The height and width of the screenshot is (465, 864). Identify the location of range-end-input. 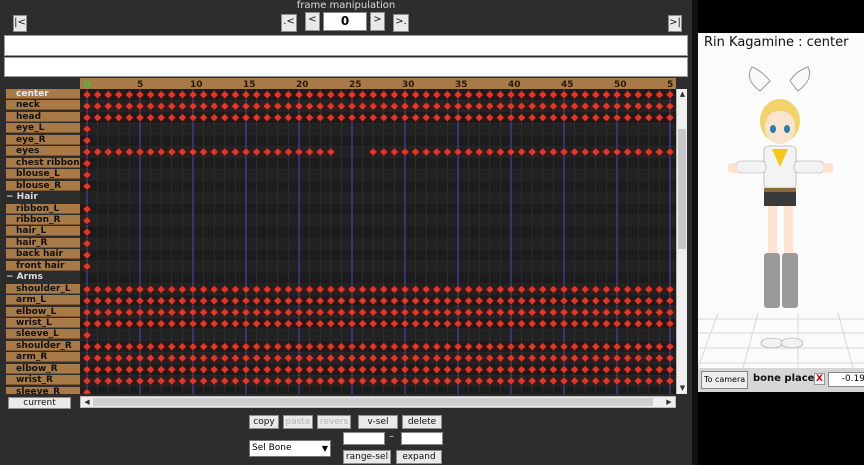
(422, 438).